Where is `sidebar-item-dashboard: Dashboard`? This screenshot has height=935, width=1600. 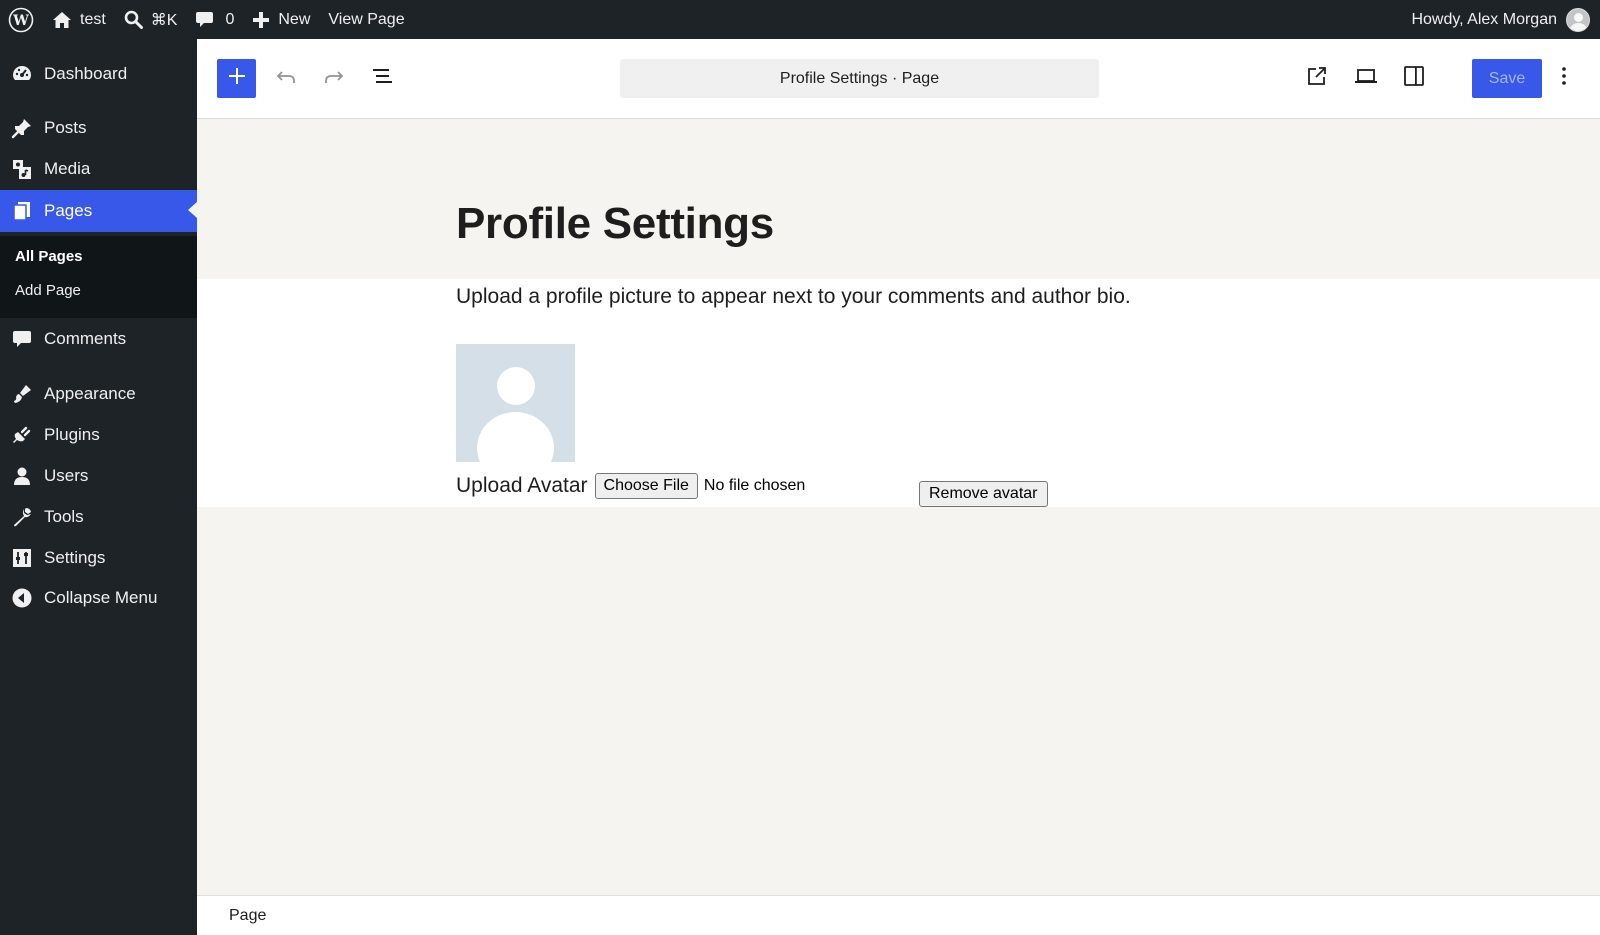
sidebar-item-dashboard: Dashboard is located at coordinates (98, 74).